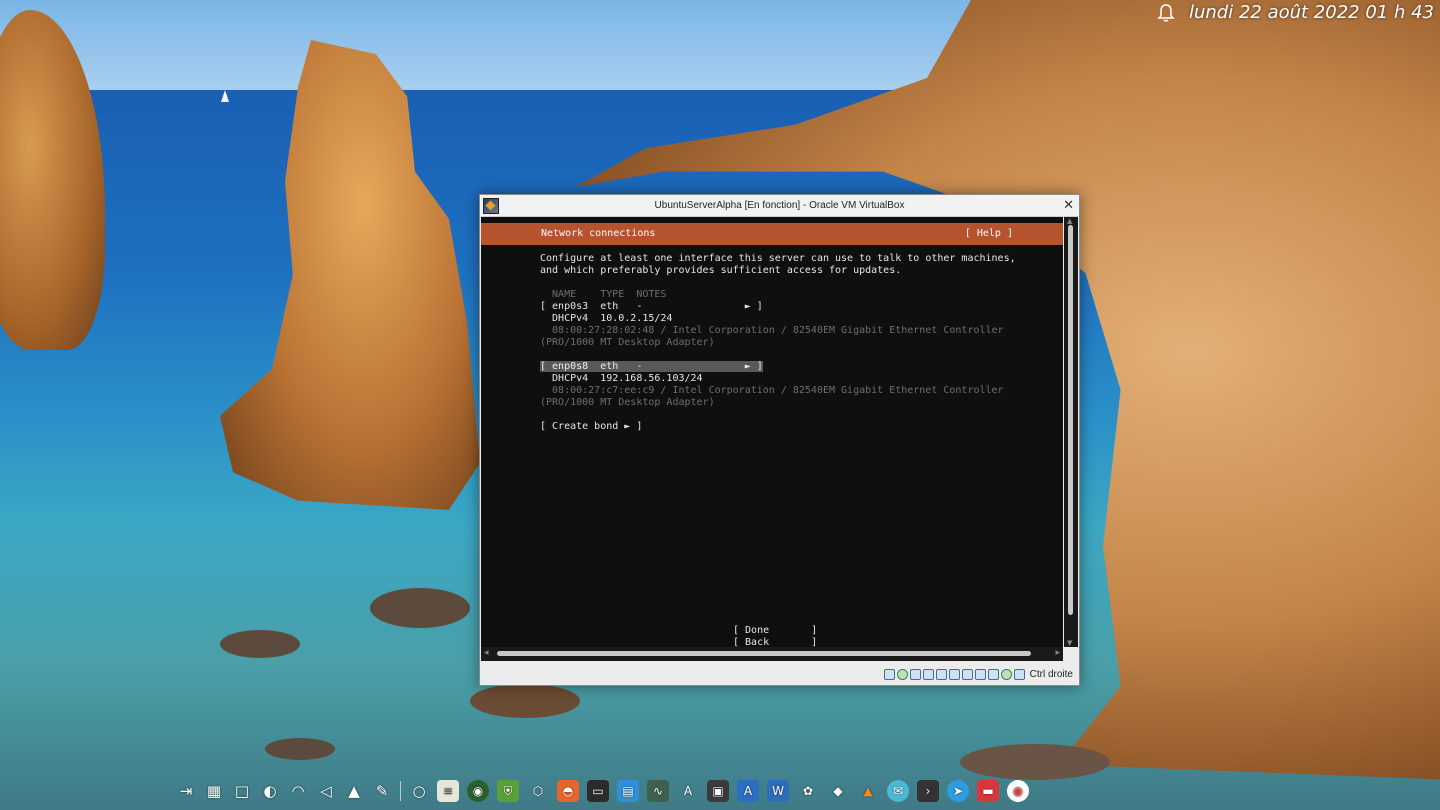  Describe the element at coordinates (598, 233) in the screenshot. I see `page-title: Network connections` at that location.